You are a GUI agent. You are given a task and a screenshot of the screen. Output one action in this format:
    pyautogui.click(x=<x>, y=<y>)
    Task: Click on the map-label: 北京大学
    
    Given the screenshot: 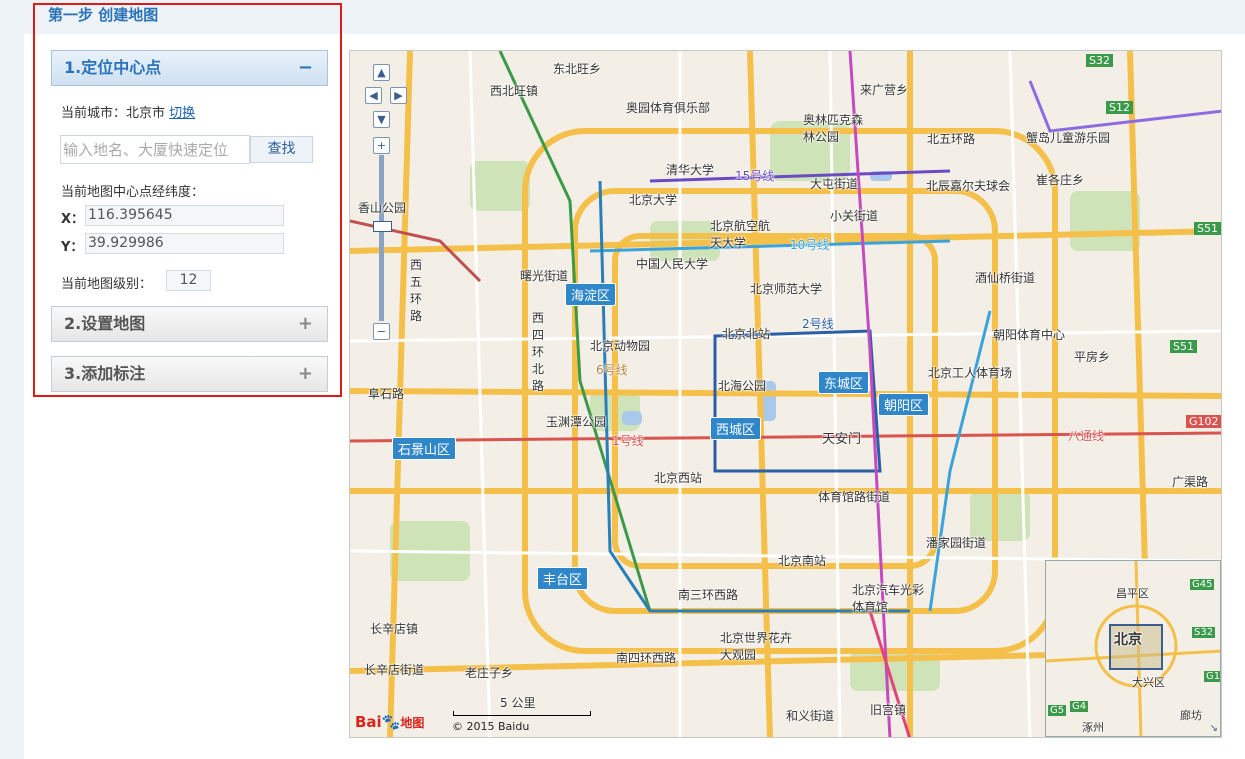 What is the action you would take?
    pyautogui.click(x=653, y=200)
    